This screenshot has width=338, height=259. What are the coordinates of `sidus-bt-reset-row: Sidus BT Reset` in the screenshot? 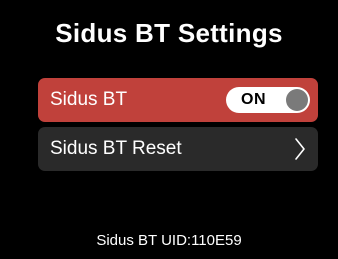 It's located at (178, 149).